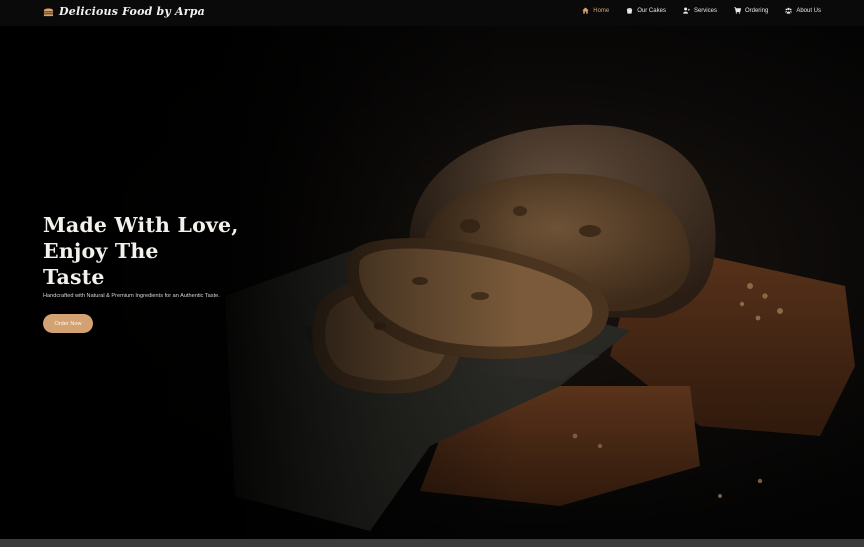 This screenshot has width=864, height=547. I want to click on order-now-button: Order Now, so click(68, 323).